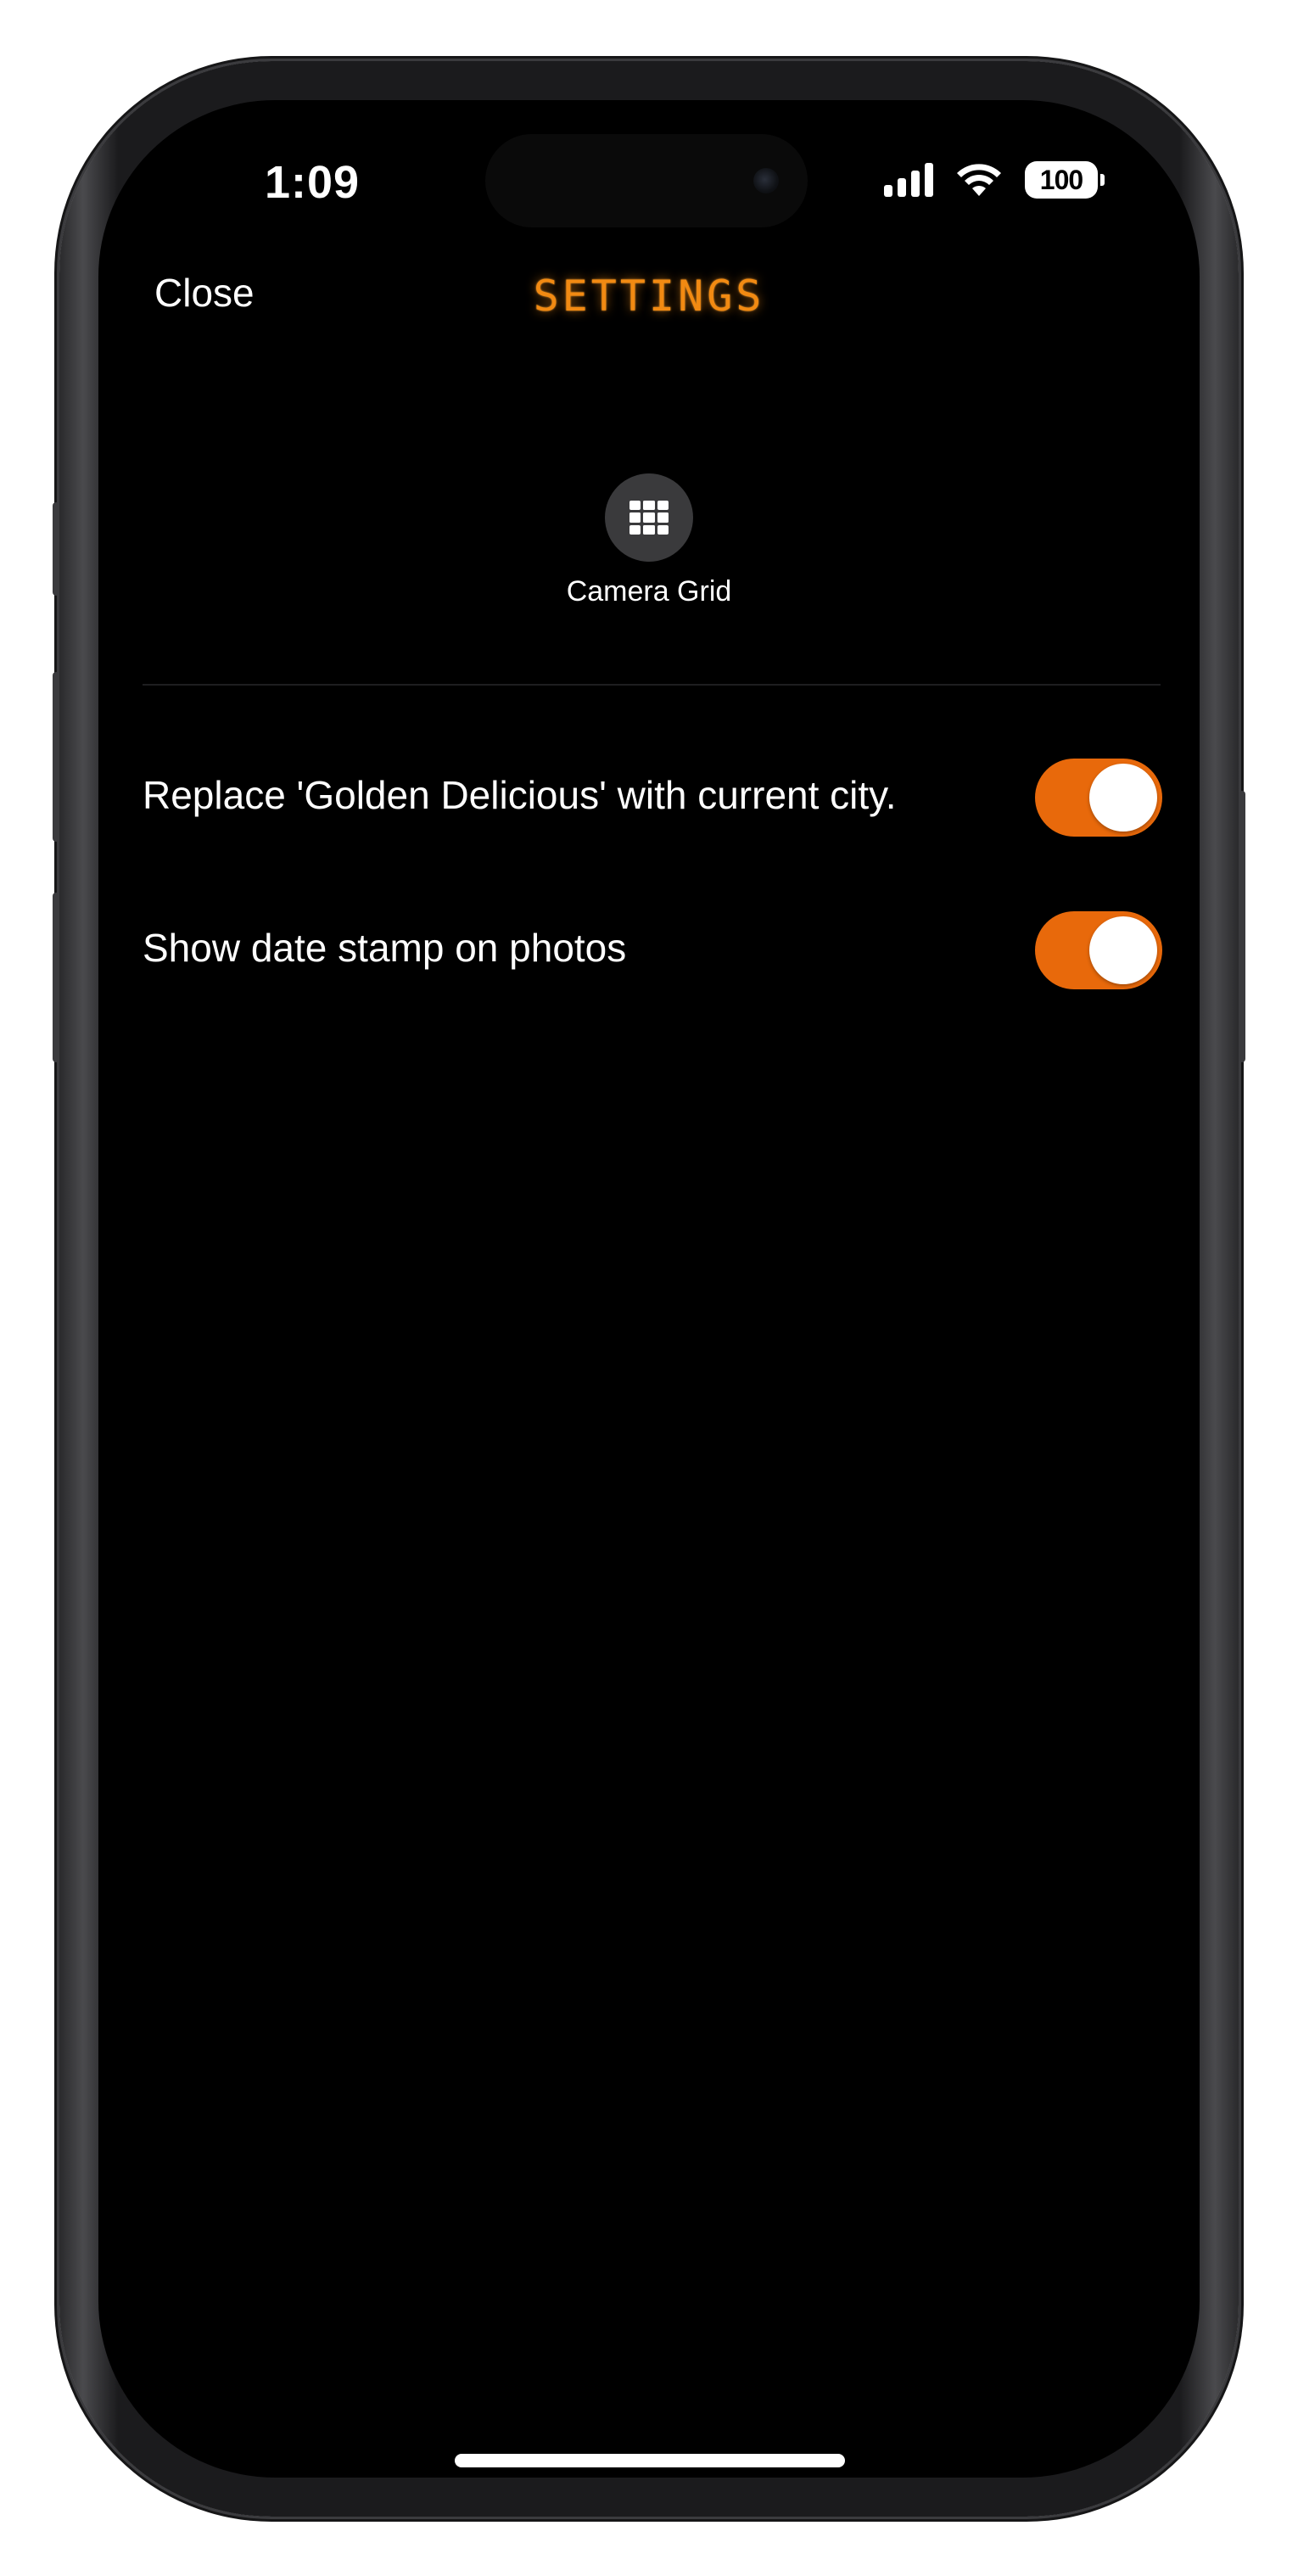 This screenshot has height=2576, width=1298. What do you see at coordinates (56, 549) in the screenshot?
I see `action-button` at bounding box center [56, 549].